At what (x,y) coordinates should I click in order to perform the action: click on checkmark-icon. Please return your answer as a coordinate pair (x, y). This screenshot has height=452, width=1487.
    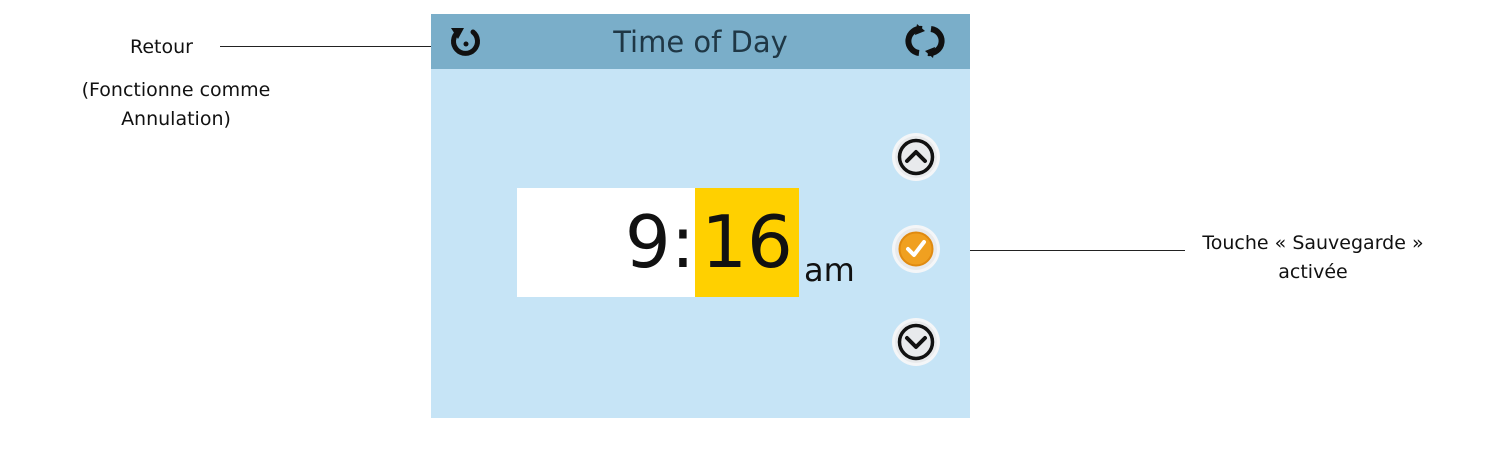
    Looking at the image, I should click on (916, 249).